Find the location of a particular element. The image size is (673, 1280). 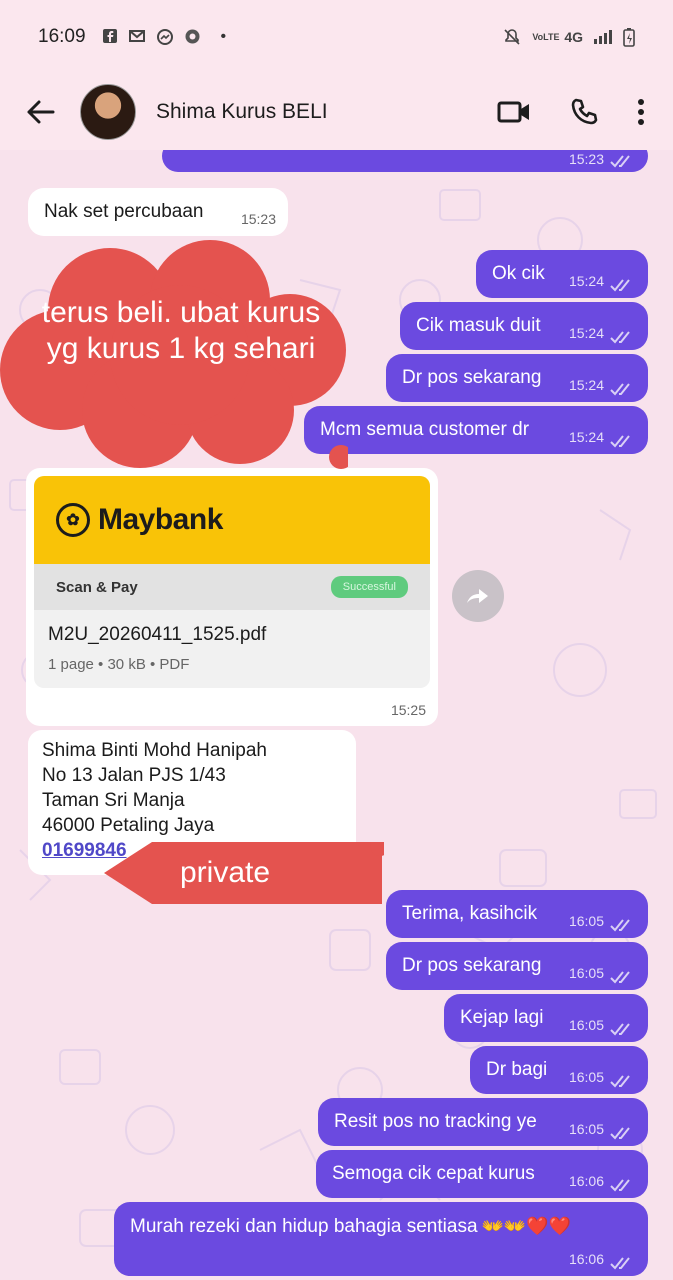

message-text: Resit pos no tracking ye is located at coordinates (435, 1121).